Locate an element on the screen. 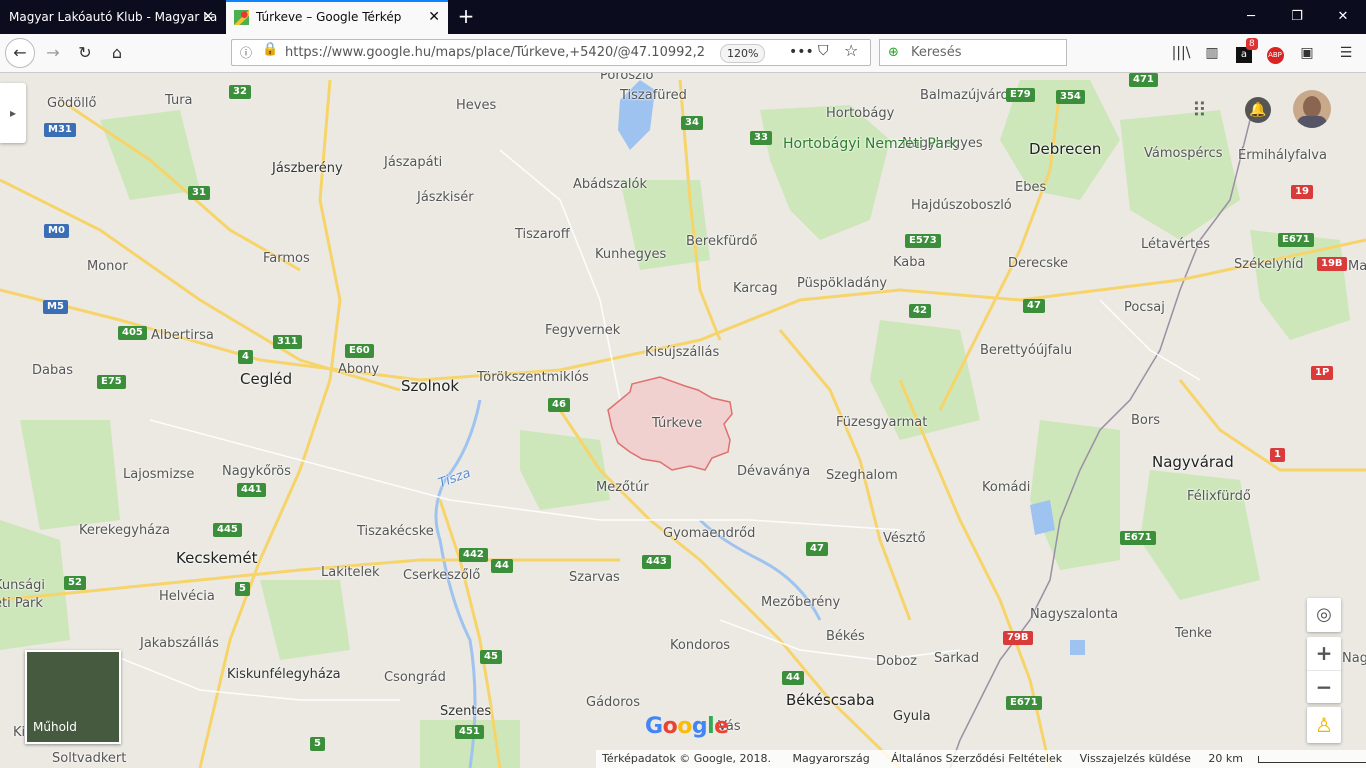 This screenshot has width=1366, height=768. scale-label: 20 km is located at coordinates (1225, 758).